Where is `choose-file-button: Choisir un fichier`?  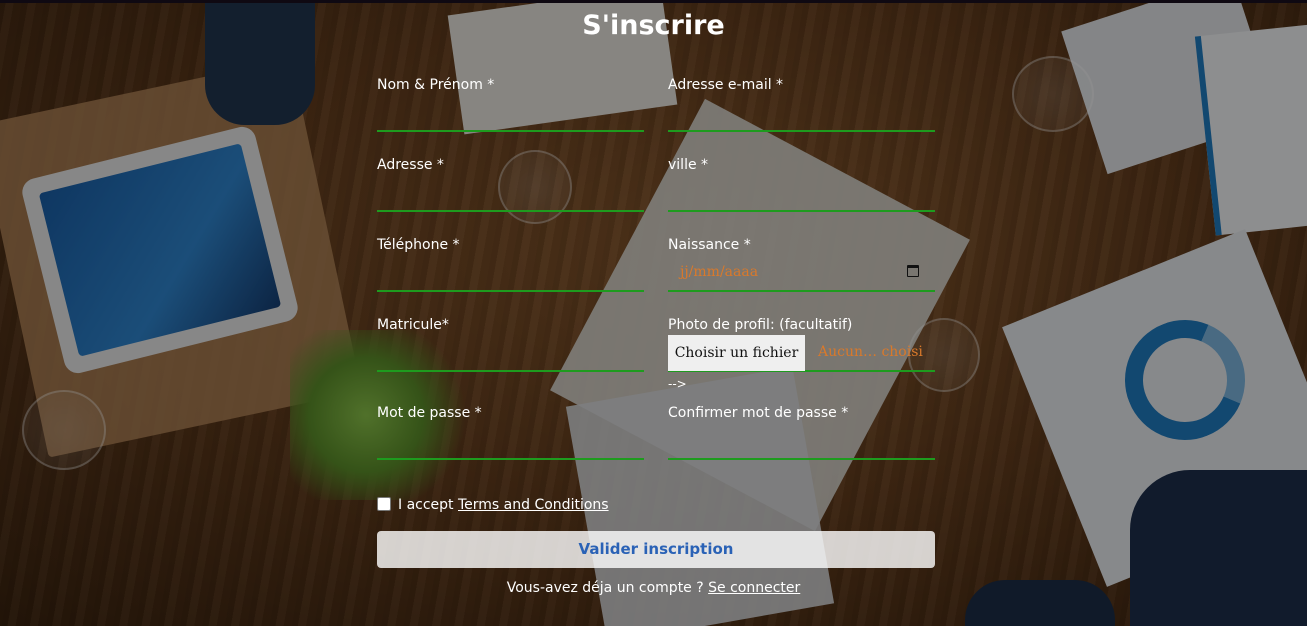
choose-file-button: Choisir un fichier is located at coordinates (736, 353).